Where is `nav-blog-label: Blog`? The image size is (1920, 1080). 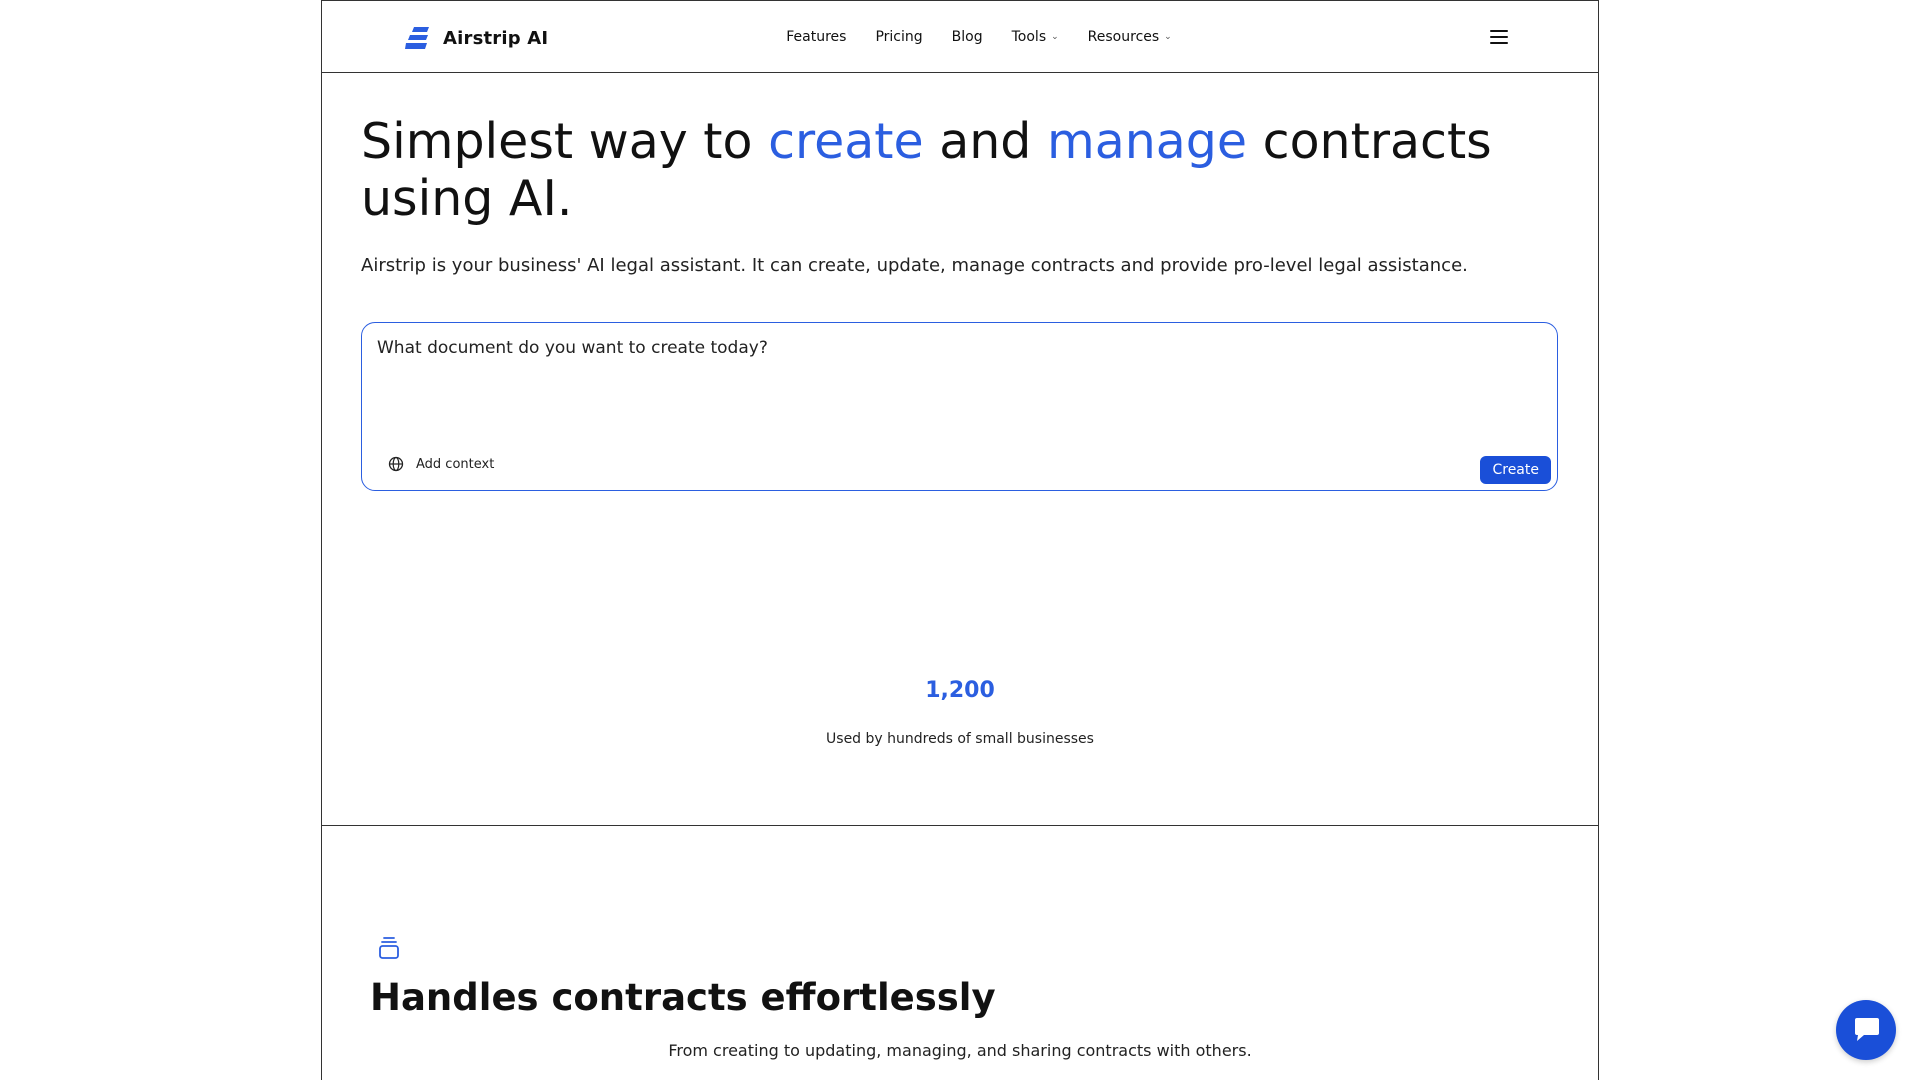
nav-blog-label: Blog is located at coordinates (967, 37).